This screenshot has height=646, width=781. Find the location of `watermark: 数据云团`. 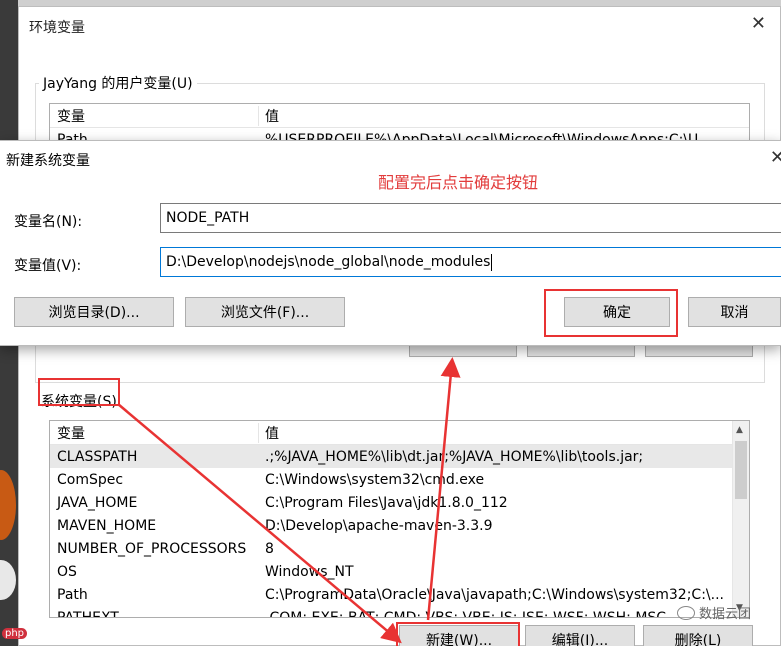

watermark: 数据云团 is located at coordinates (713, 612).